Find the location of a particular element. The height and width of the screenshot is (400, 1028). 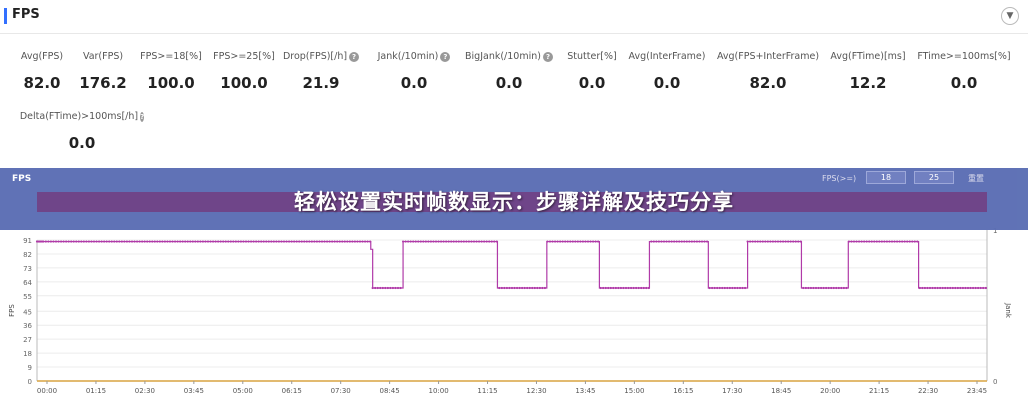

x-tick-label: 23:45 is located at coordinates (977, 391).